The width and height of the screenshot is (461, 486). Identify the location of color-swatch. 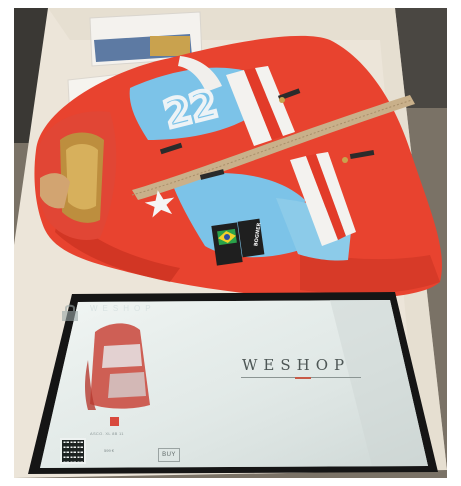
(114, 421).